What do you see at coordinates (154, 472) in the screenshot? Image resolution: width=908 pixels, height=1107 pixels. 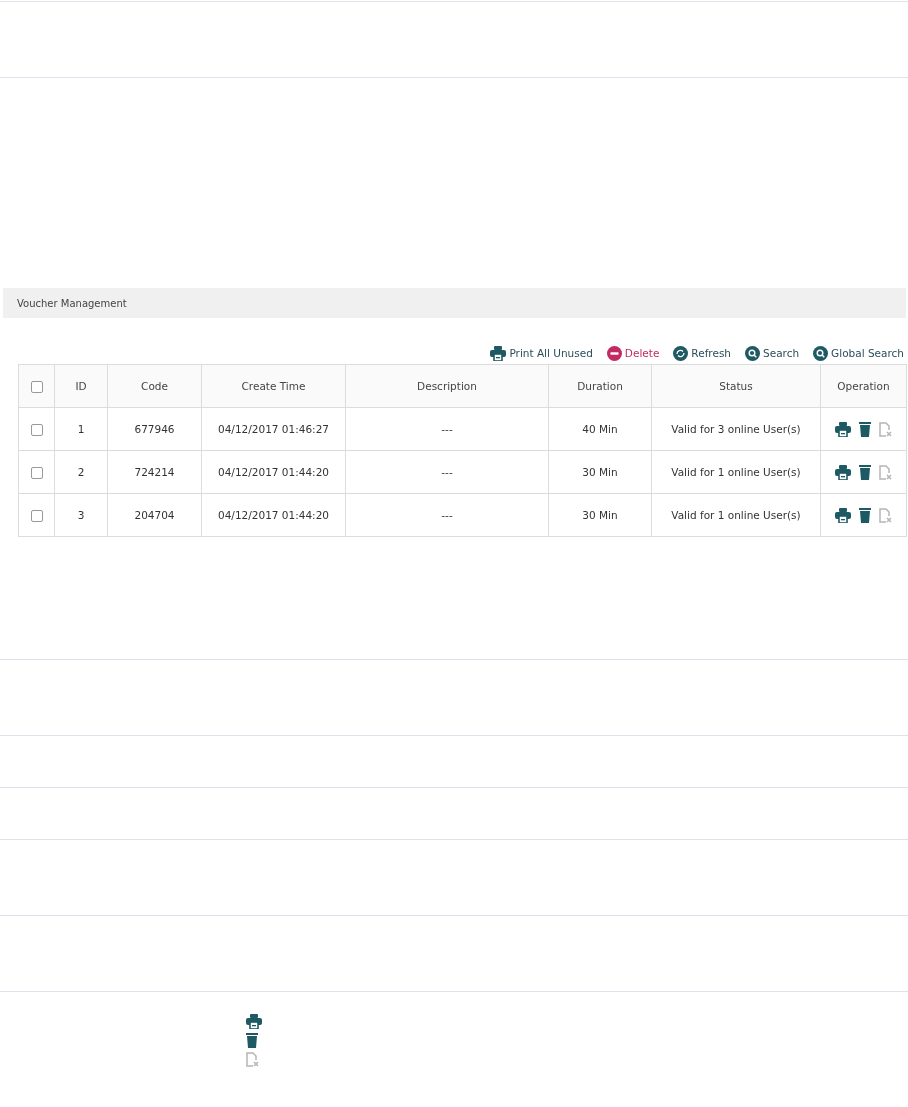 I see `code-cell: 724214` at bounding box center [154, 472].